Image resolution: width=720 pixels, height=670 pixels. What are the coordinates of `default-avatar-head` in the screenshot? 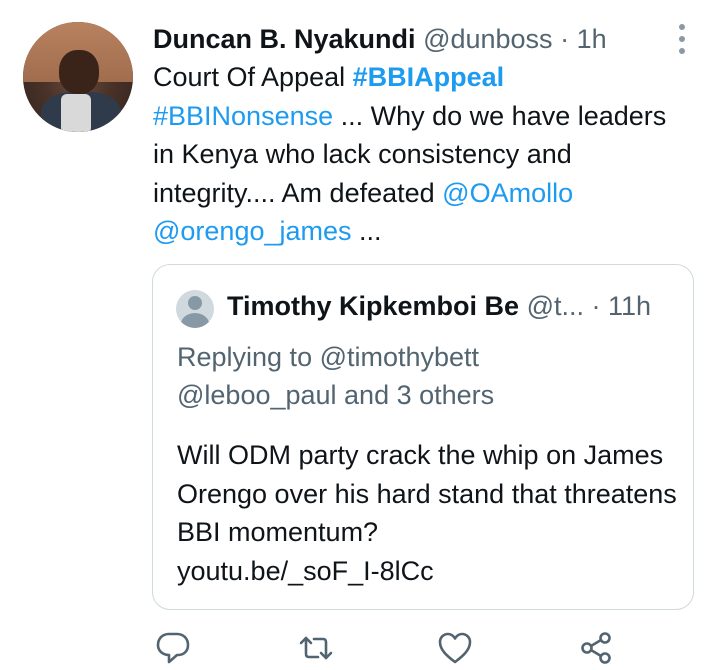 It's located at (195, 303).